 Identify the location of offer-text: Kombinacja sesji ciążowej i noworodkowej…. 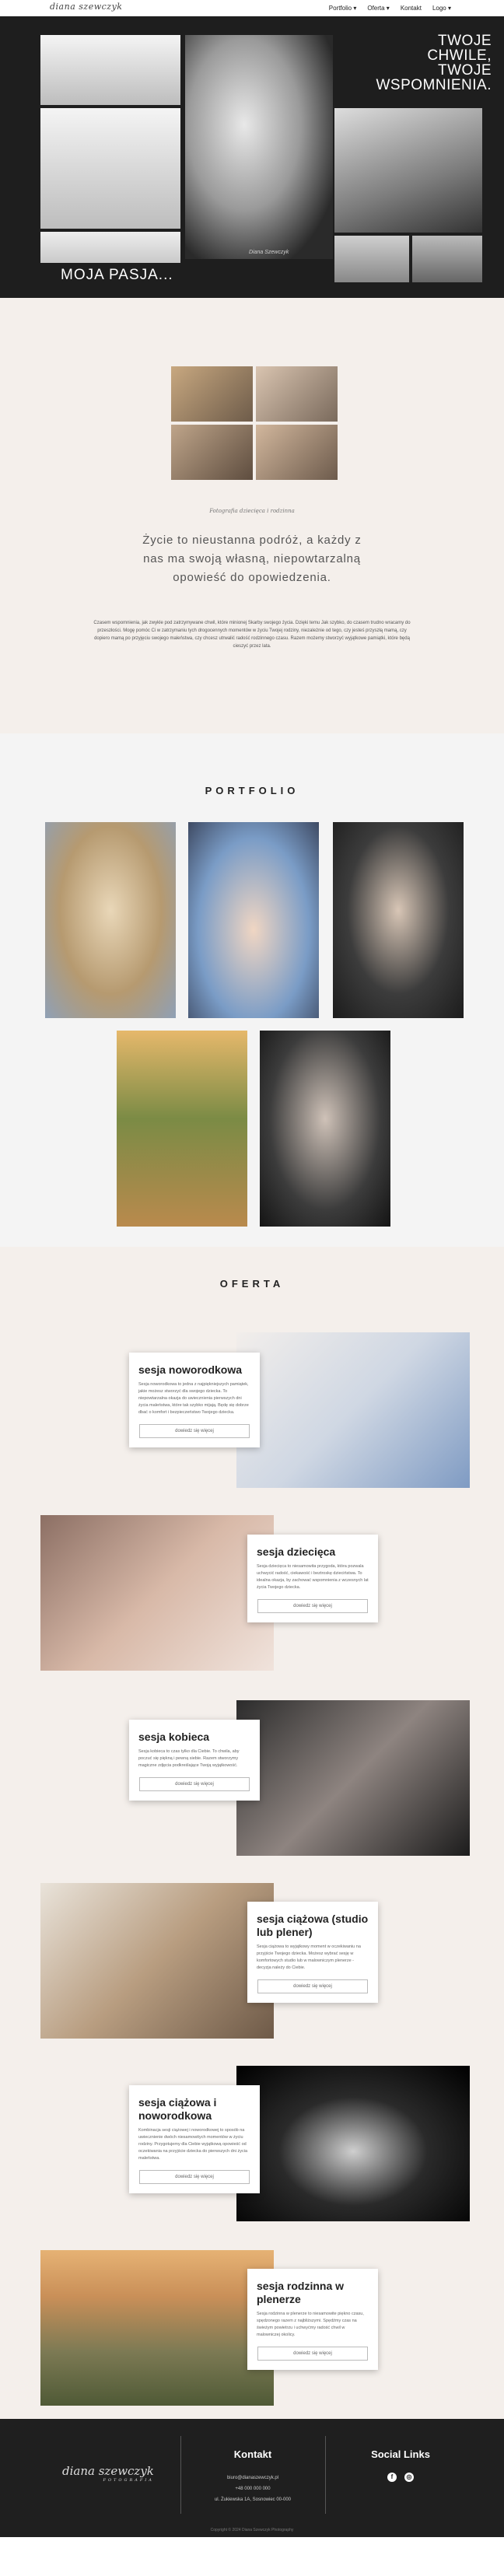
(193, 2144).